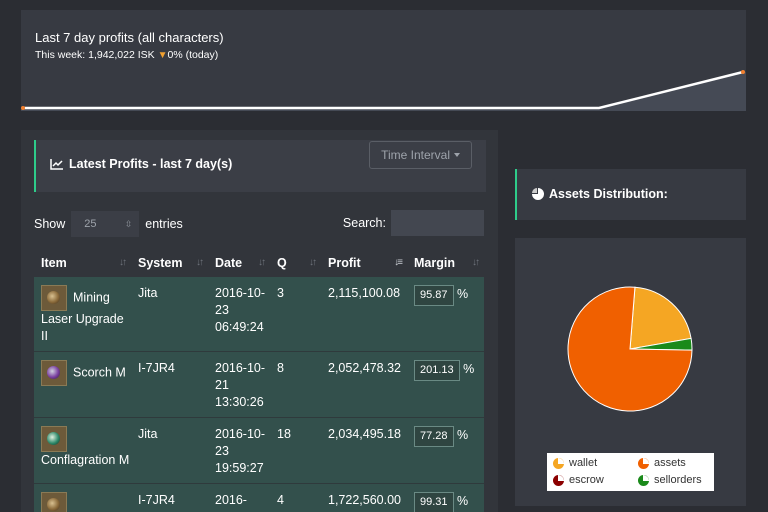 This screenshot has height=512, width=768. What do you see at coordinates (364, 293) in the screenshot?
I see `cell-profit: 2,115,100.08` at bounding box center [364, 293].